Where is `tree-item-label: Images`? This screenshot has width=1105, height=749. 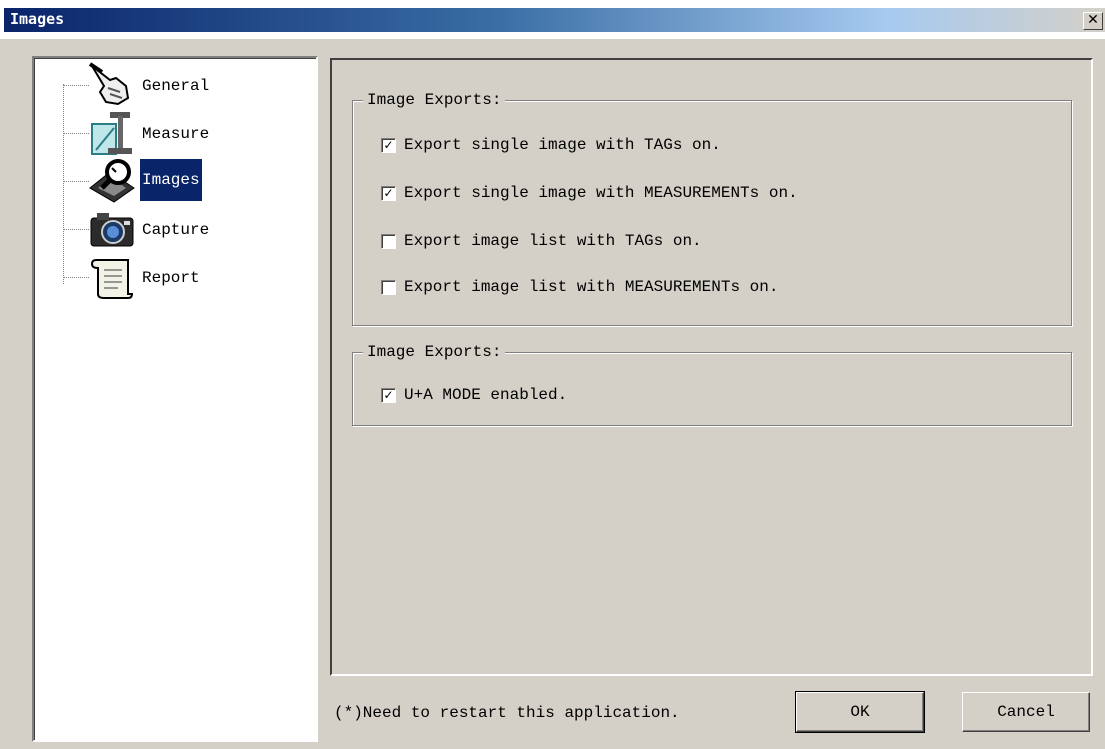
tree-item-label: Images is located at coordinates (171, 180).